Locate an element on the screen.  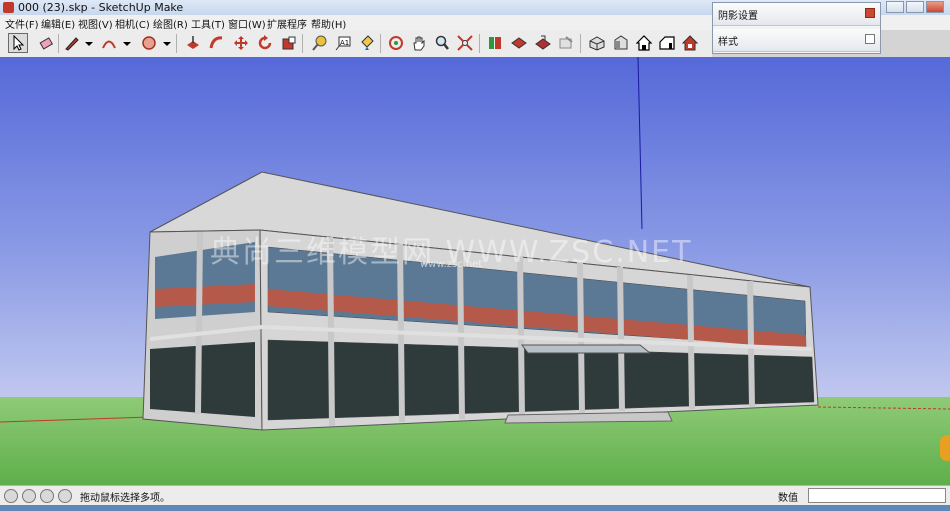
rotate-tool-button is located at coordinates (265, 43).